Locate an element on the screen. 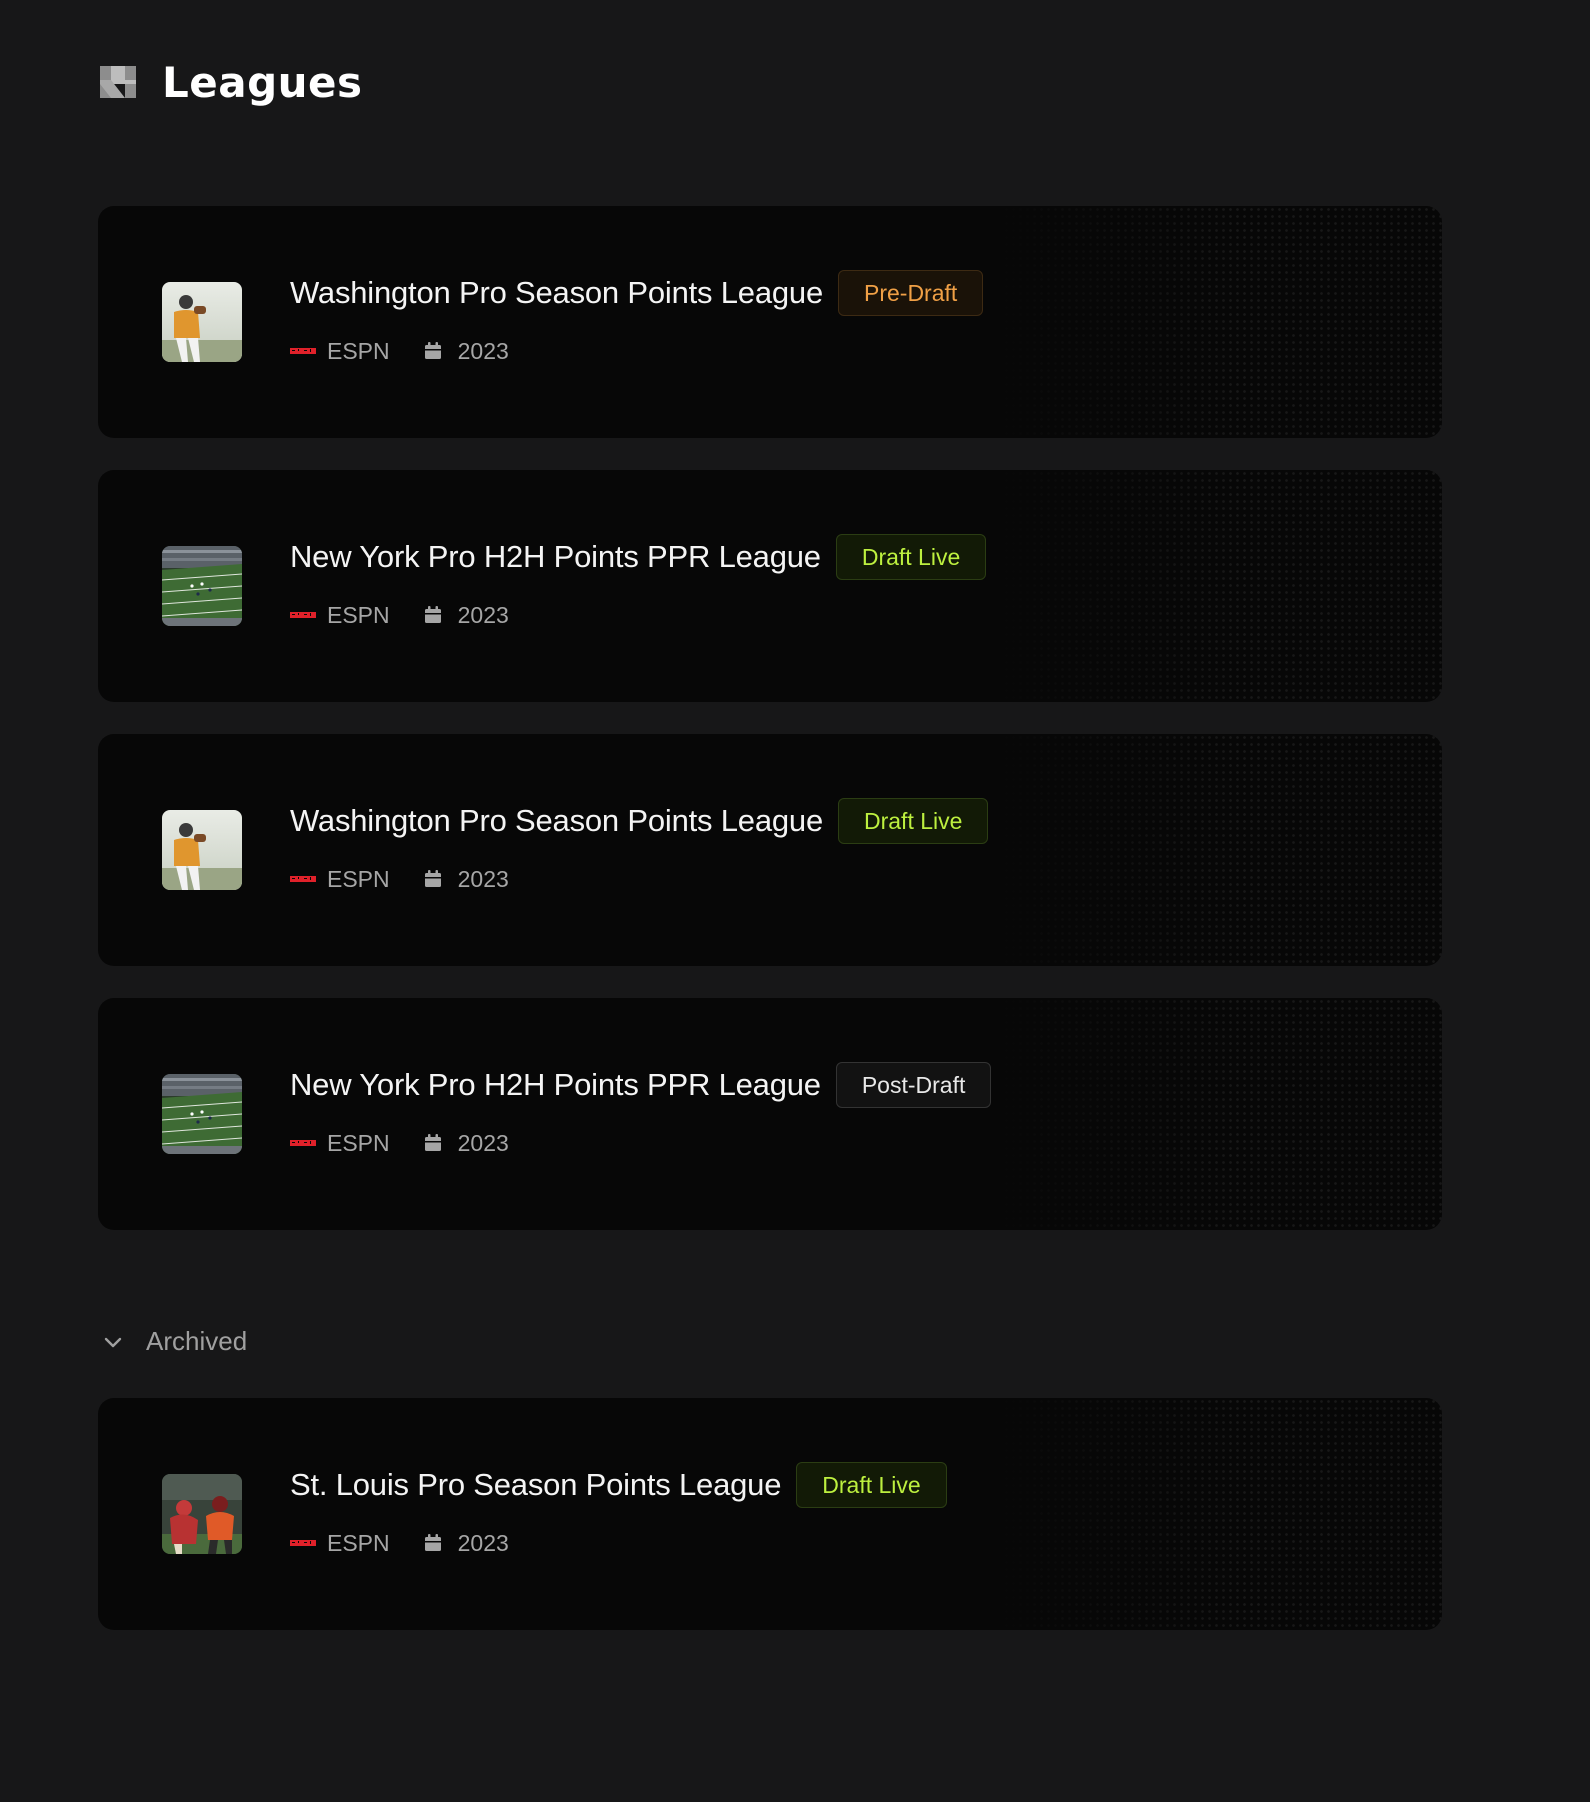 This screenshot has width=1590, height=1802. archived-toggle: Archived is located at coordinates (173, 1341).